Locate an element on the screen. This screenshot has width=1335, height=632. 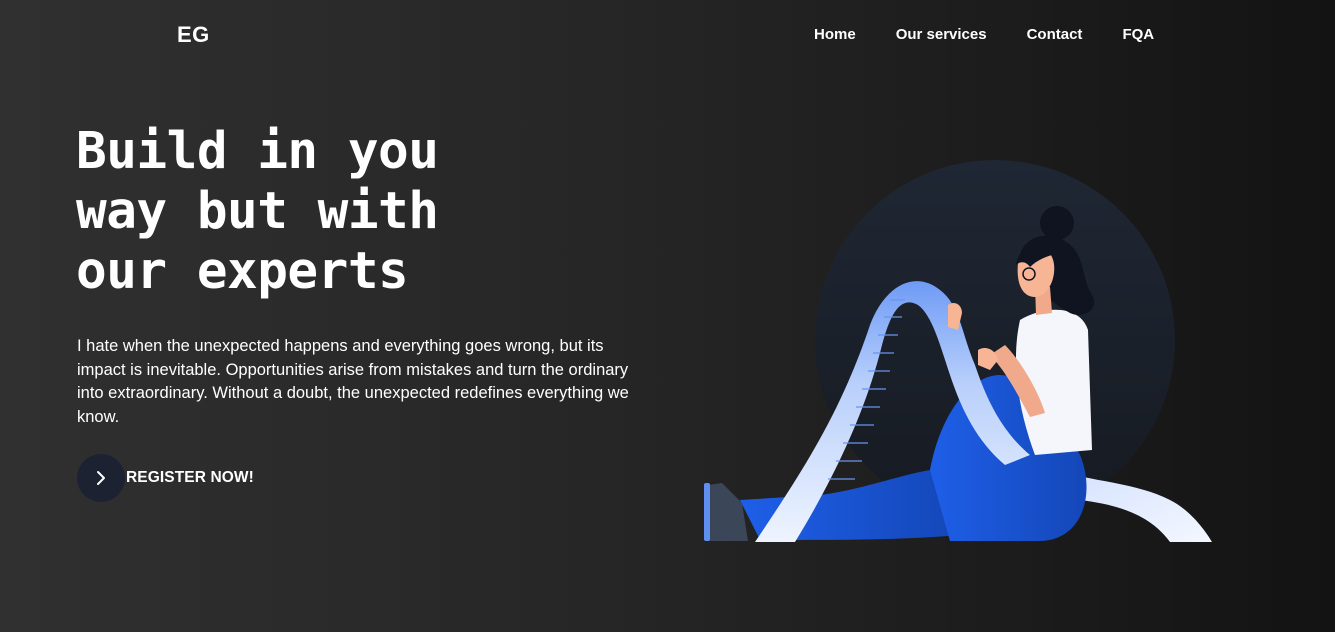
headline-line-3: our experts is located at coordinates (242, 271).